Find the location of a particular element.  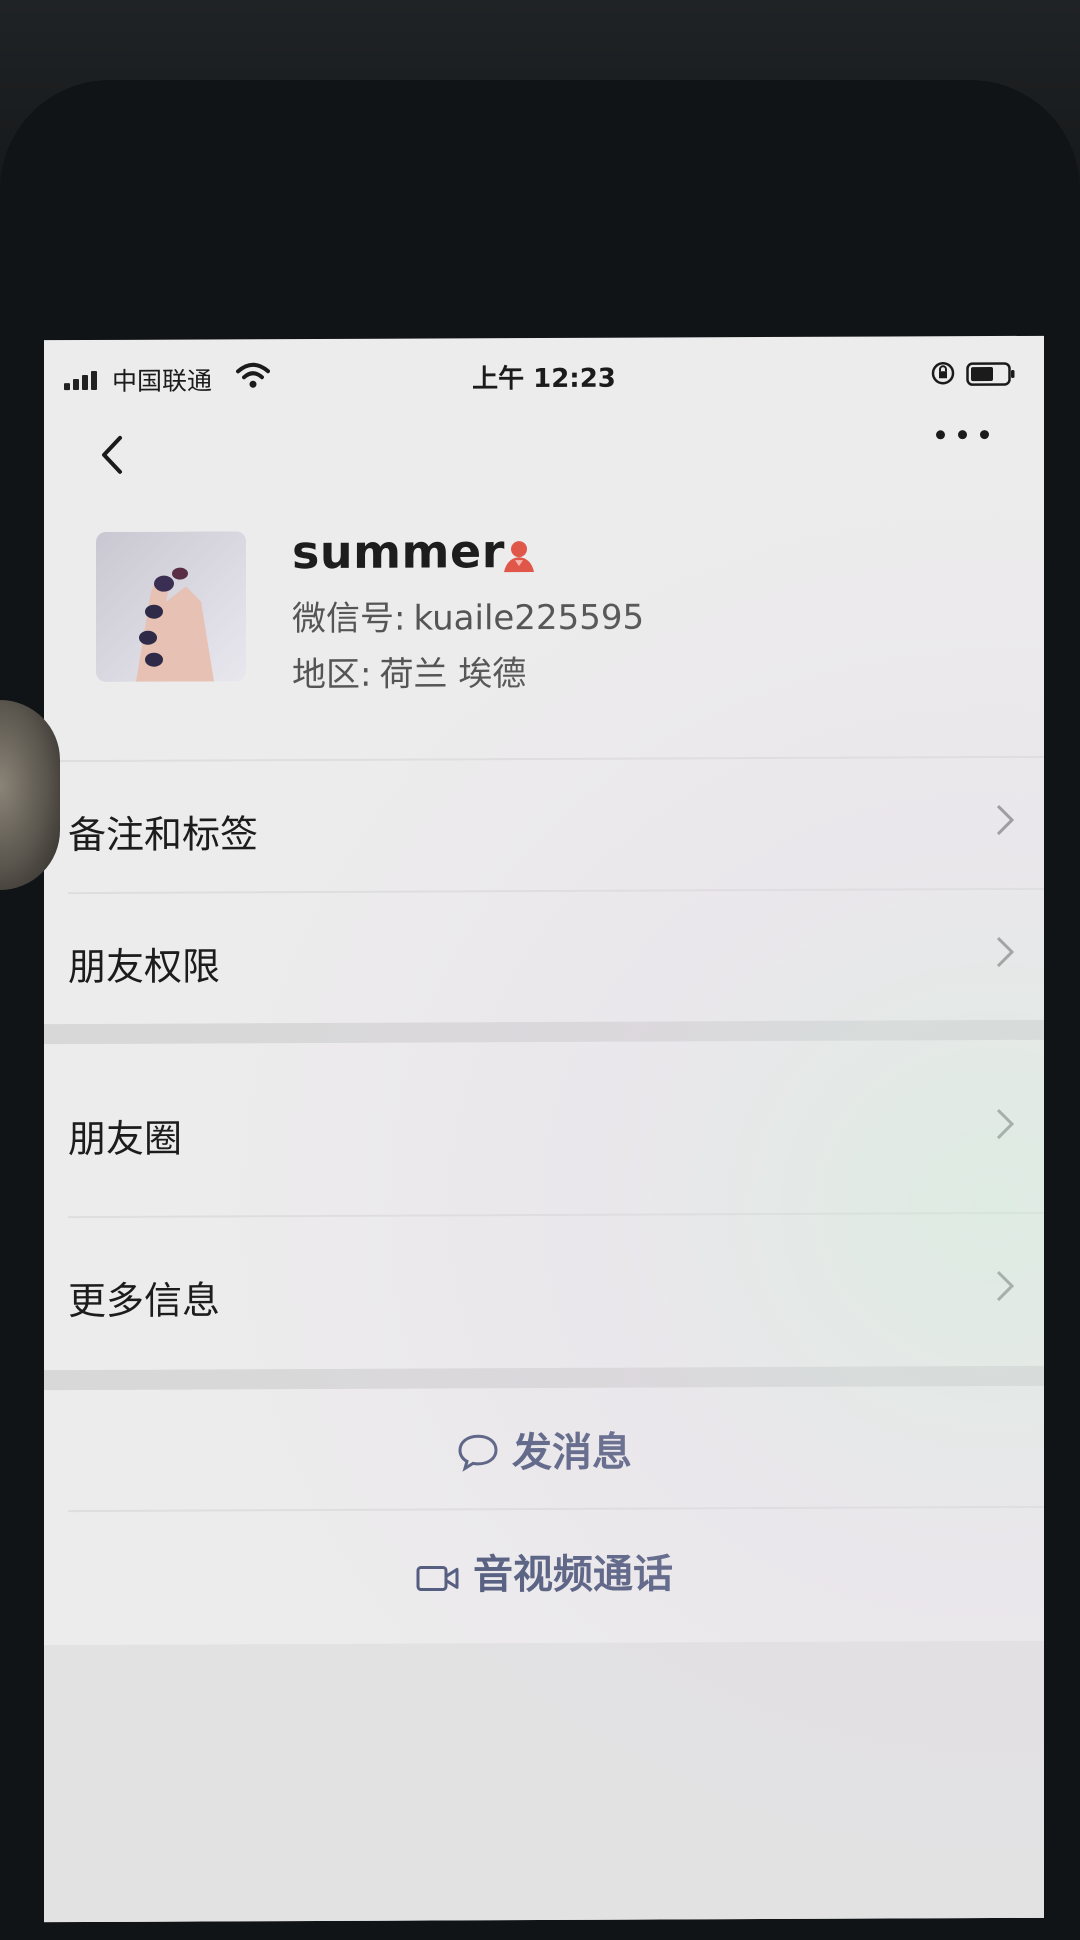

section-separator is located at coordinates (544, 1032).